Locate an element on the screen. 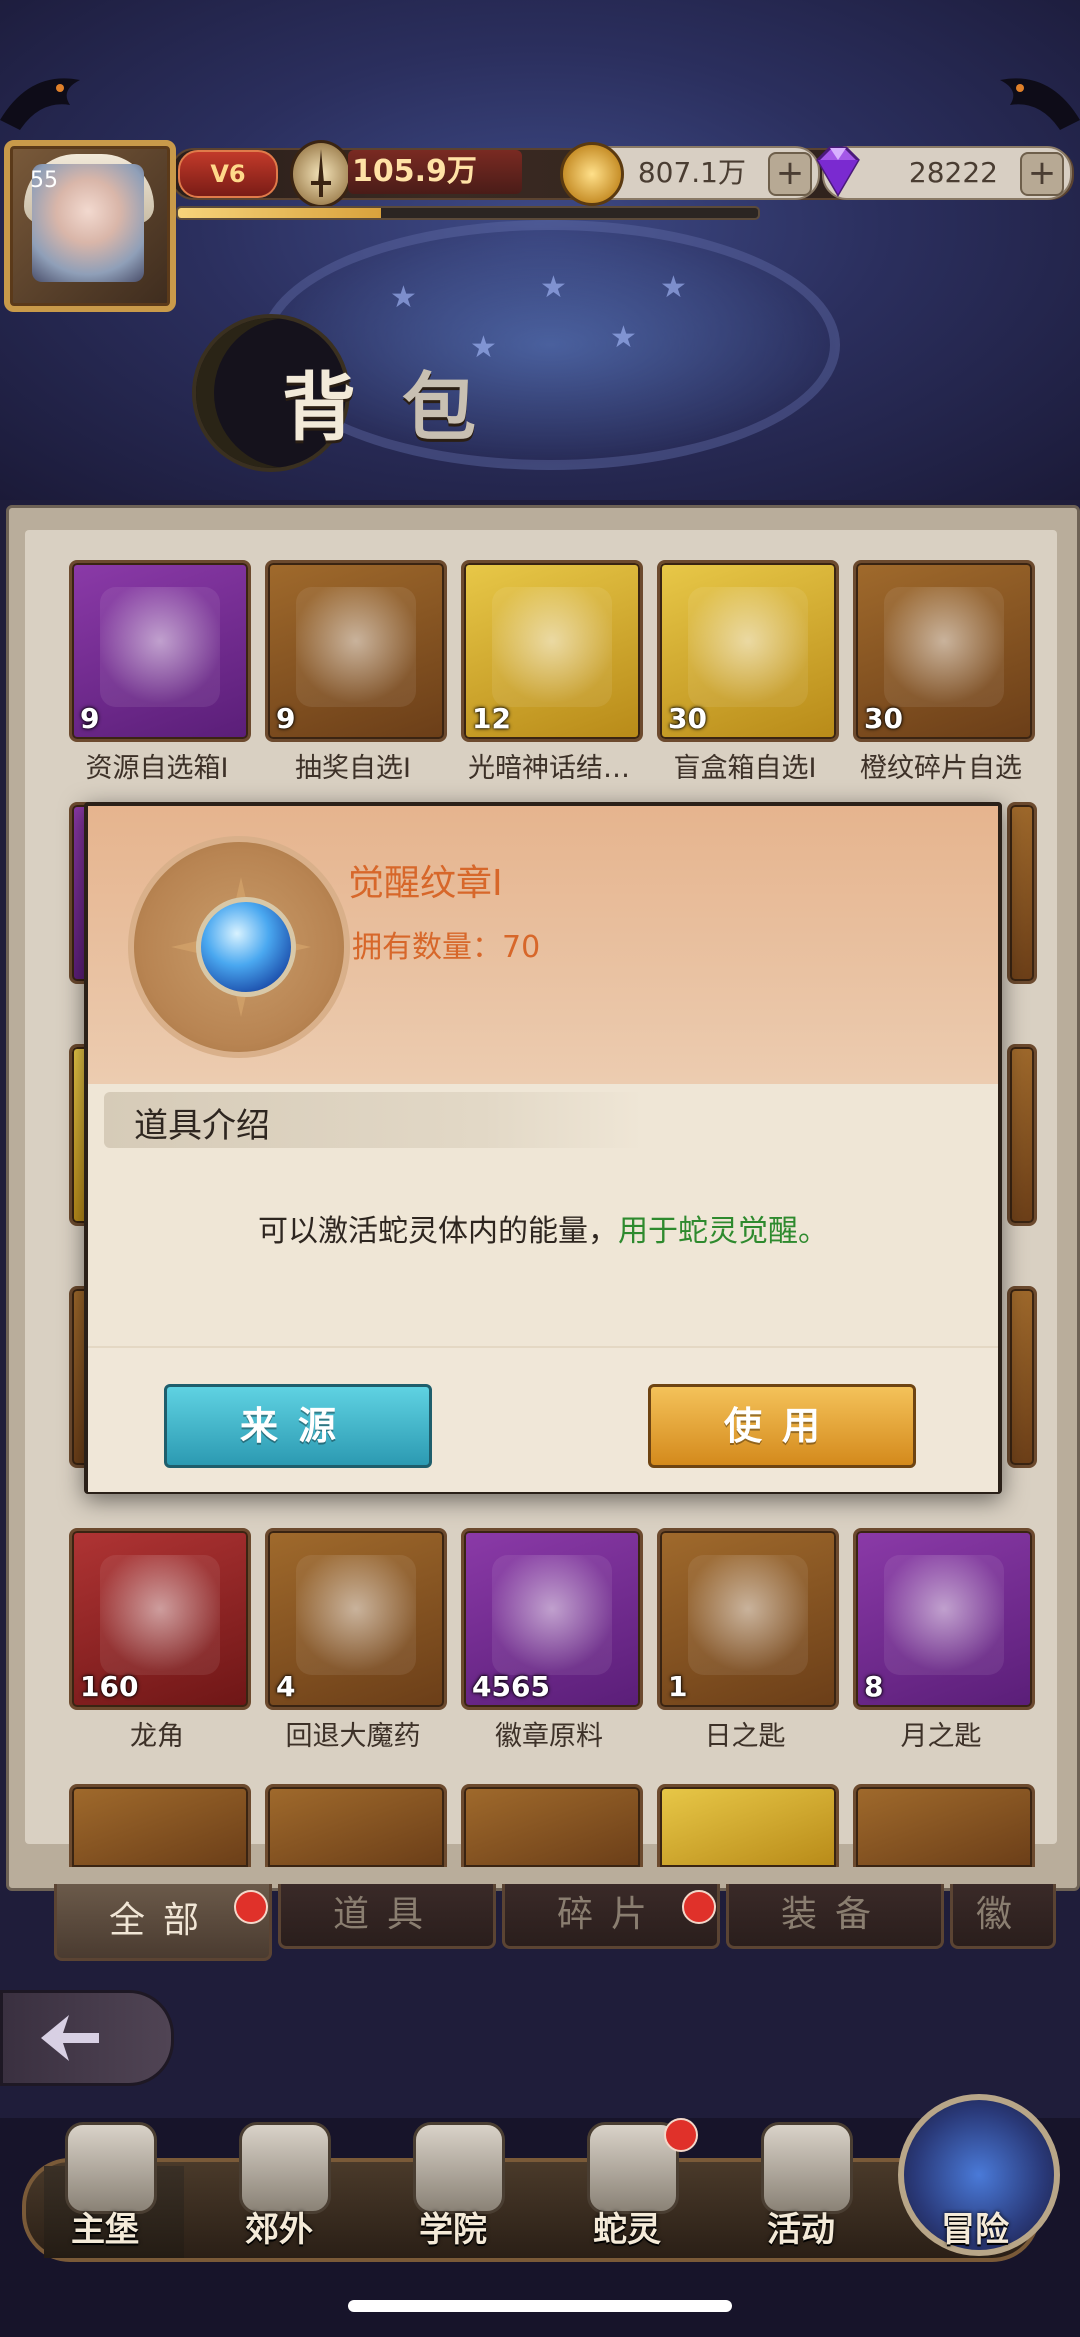 Image resolution: width=1080 pixels, height=2337 pixels. item-name: 月之匙 is located at coordinates (941, 1736).